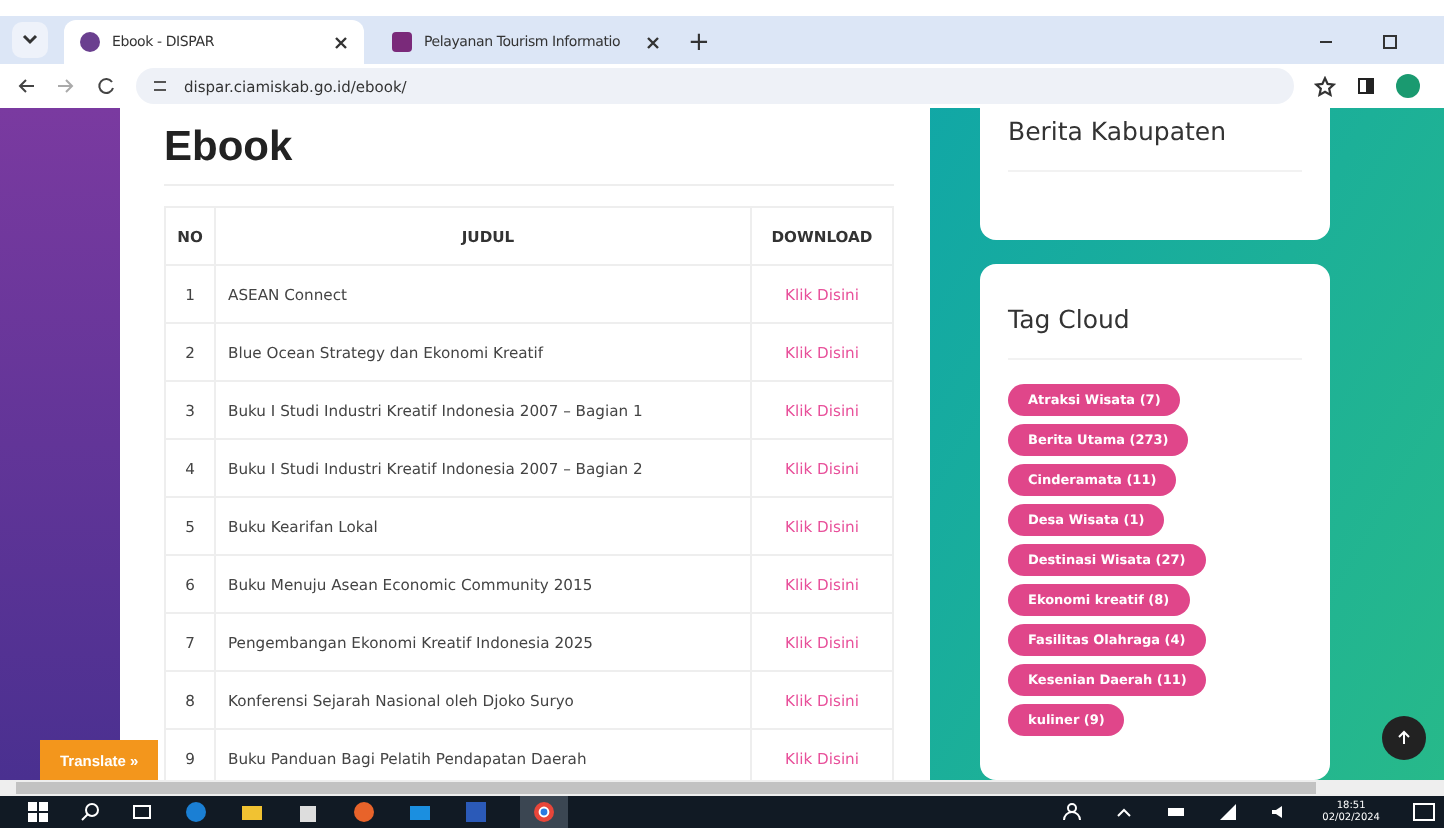 The image size is (1444, 828). Describe the element at coordinates (1072, 812) in the screenshot. I see `people-icon` at that location.